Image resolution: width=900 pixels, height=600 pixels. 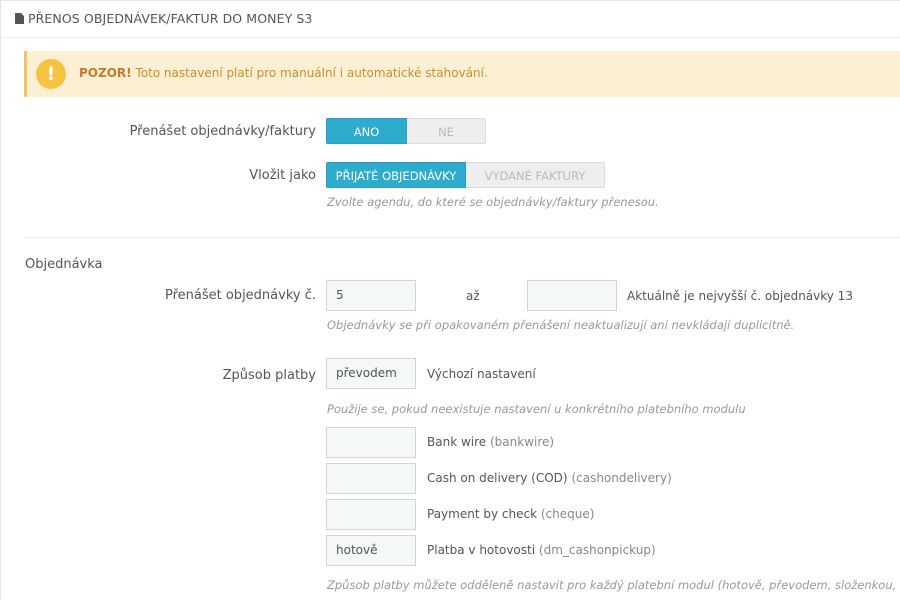 I want to click on payment-default-label: Výchozí nastavení, so click(x=481, y=374).